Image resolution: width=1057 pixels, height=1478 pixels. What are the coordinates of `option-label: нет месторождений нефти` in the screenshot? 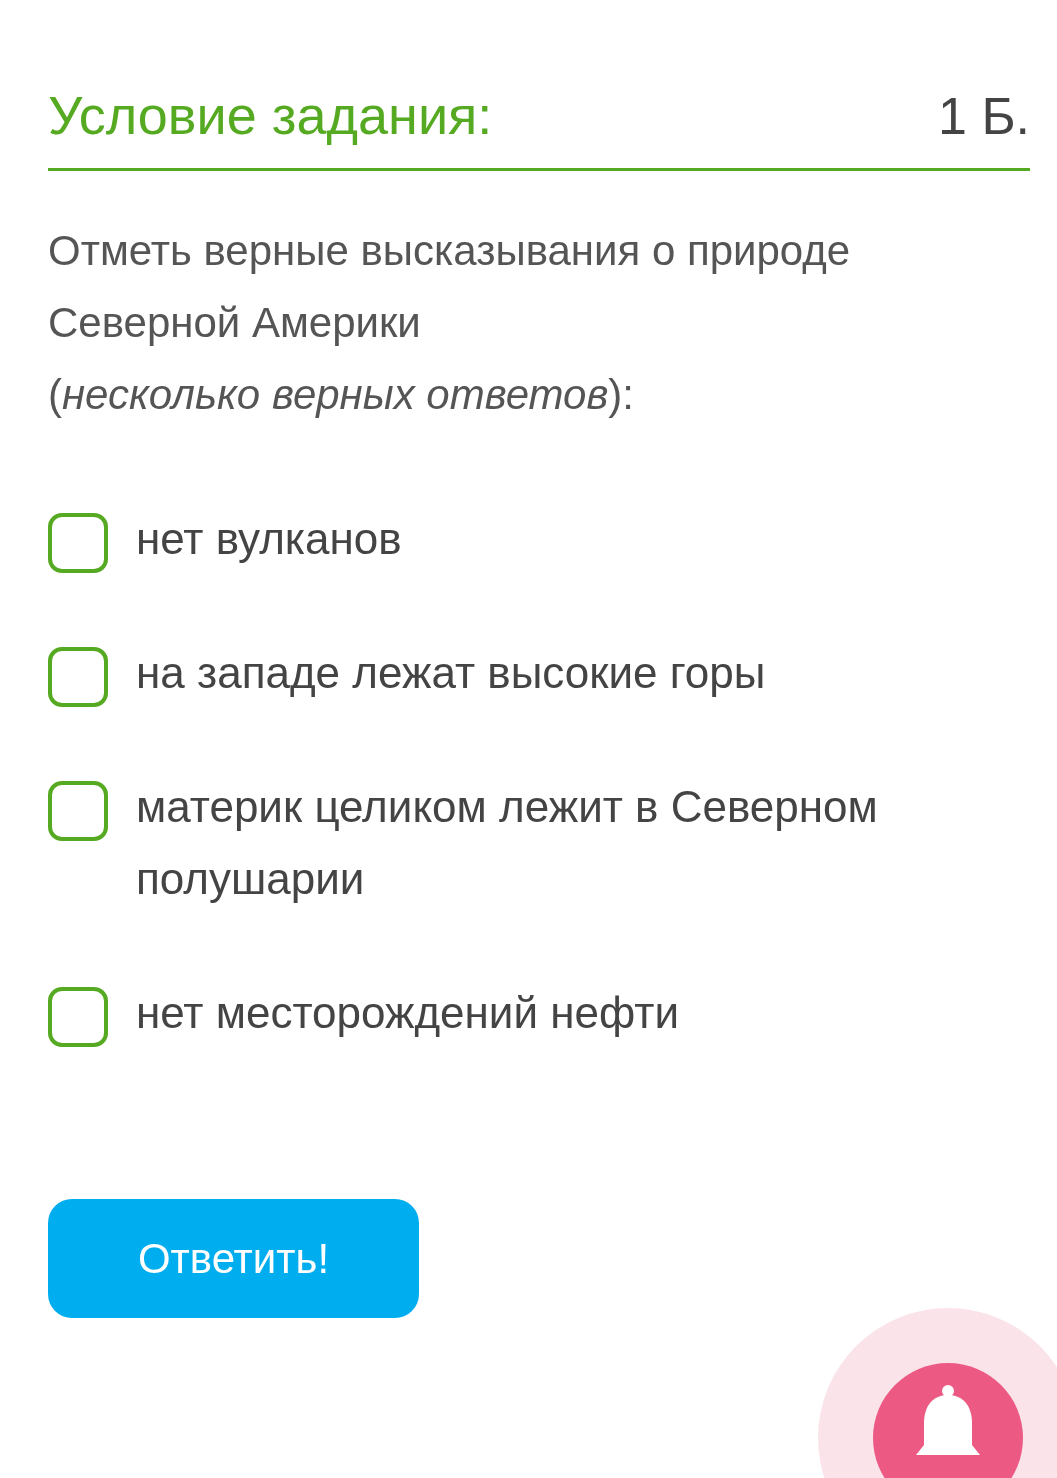 It's located at (546, 1013).